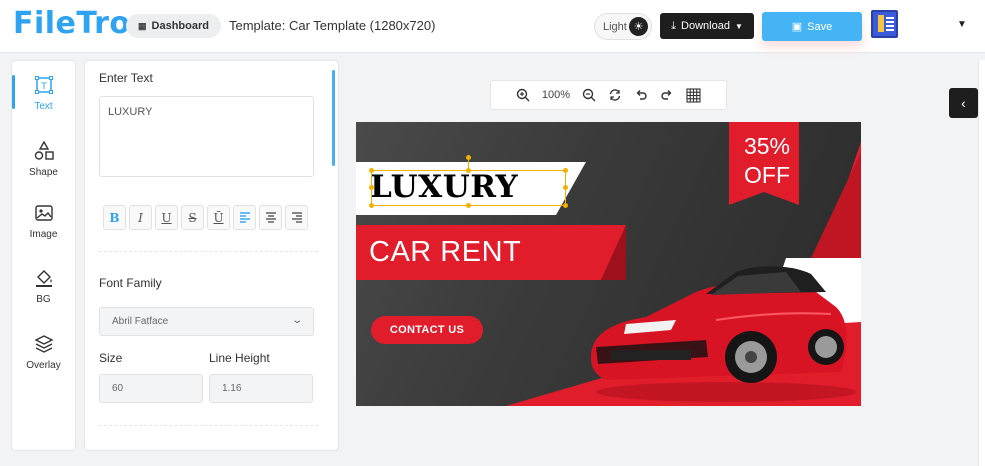 The image size is (985, 466). I want to click on rail-item-overlay: Overlay, so click(43, 352).